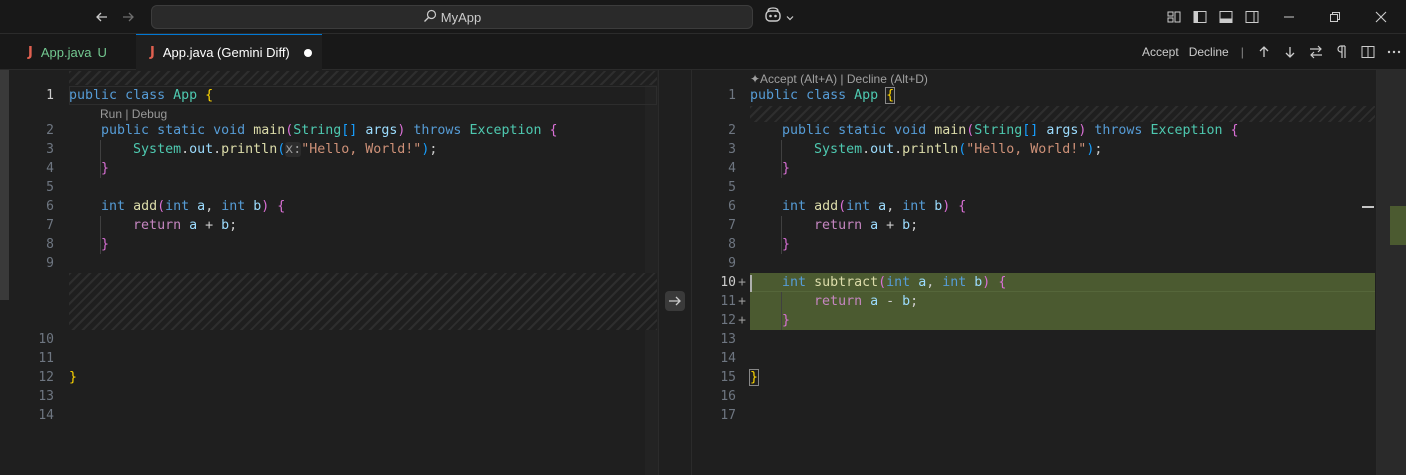  What do you see at coordinates (461, 17) in the screenshot?
I see `command-center-text: MyApp` at bounding box center [461, 17].